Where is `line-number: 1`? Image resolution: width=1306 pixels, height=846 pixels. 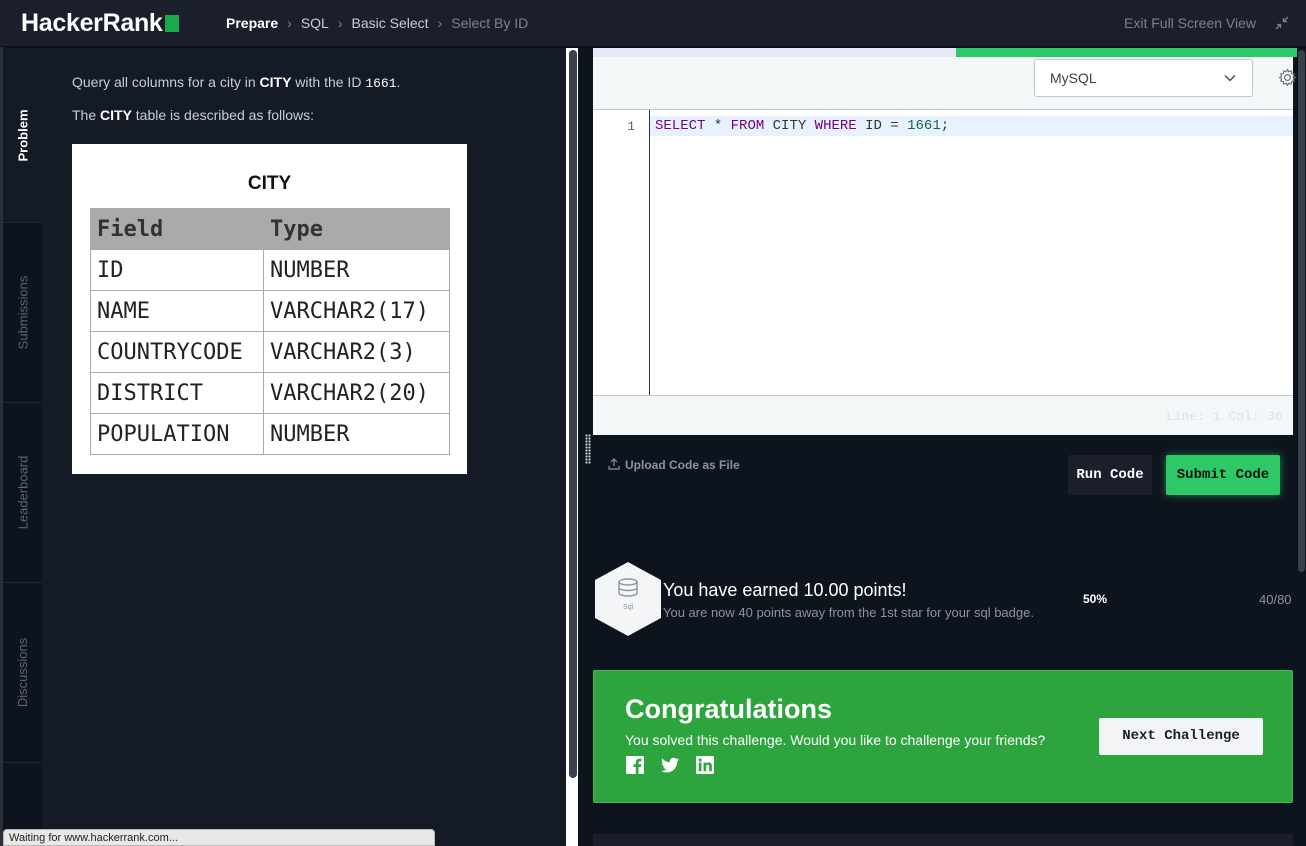 line-number: 1 is located at coordinates (631, 126).